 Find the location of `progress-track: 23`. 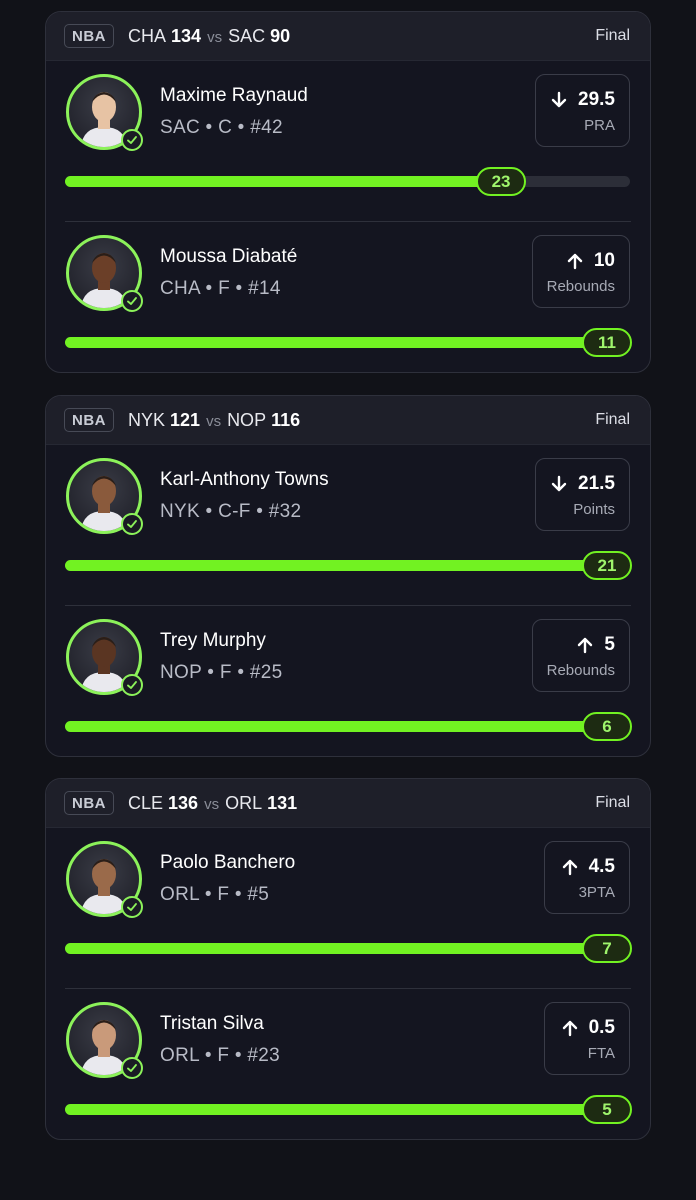

progress-track: 23 is located at coordinates (347, 181).